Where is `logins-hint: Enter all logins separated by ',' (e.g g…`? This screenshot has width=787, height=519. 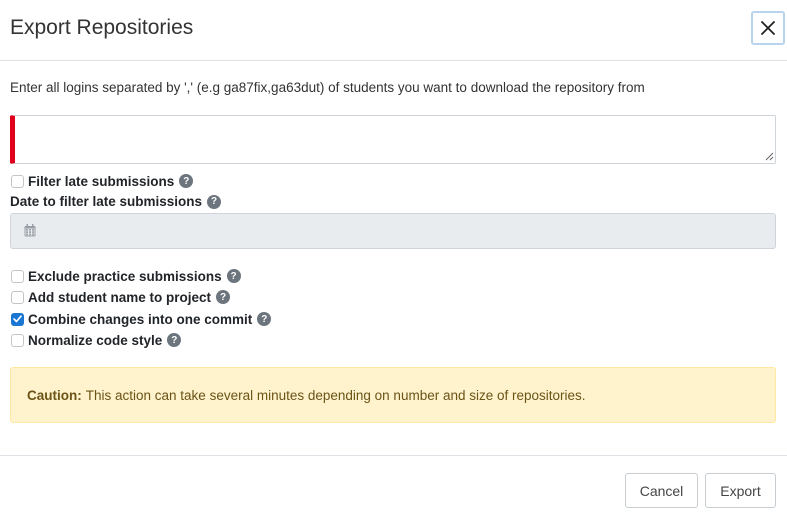
logins-hint: Enter all logins separated by ',' (e.g g… is located at coordinates (327, 87).